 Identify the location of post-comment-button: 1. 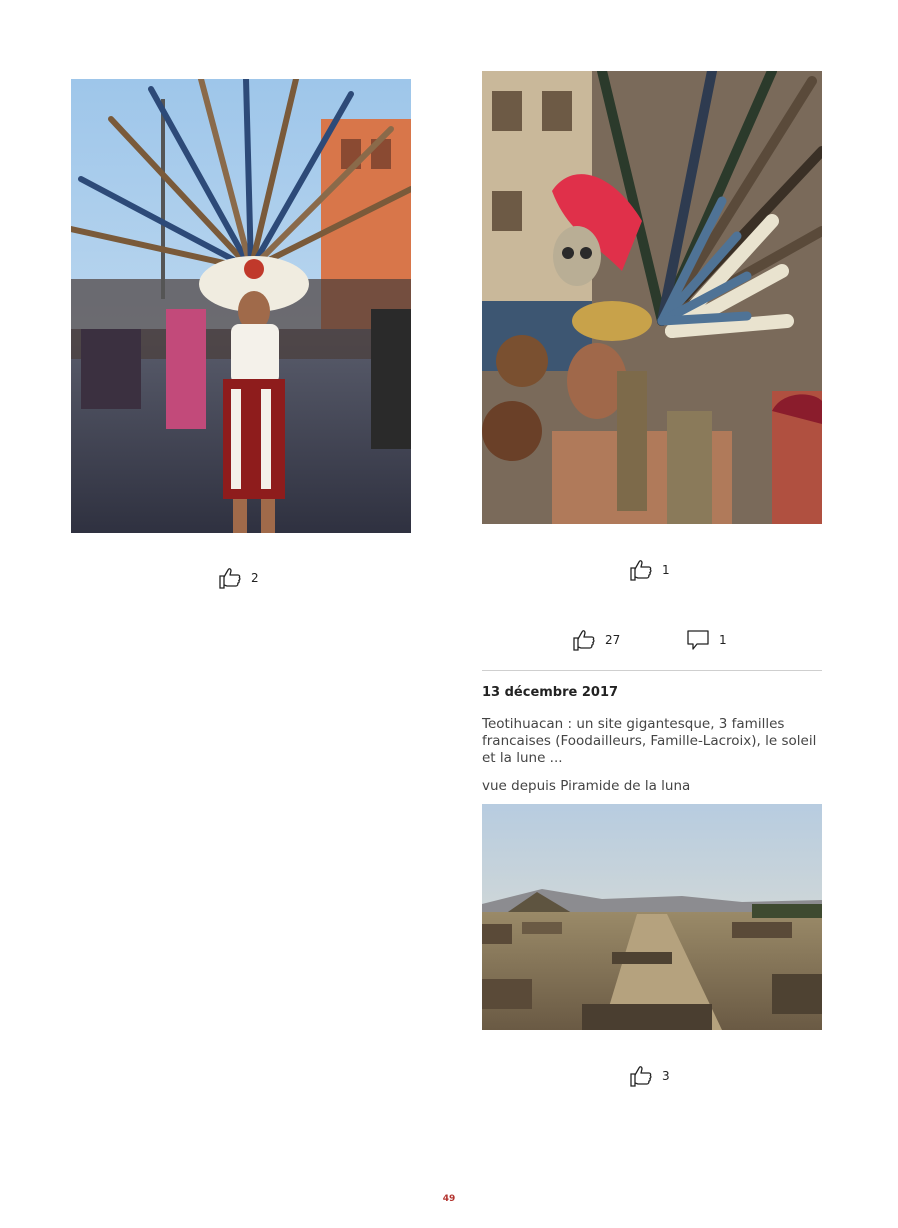
(706, 640).